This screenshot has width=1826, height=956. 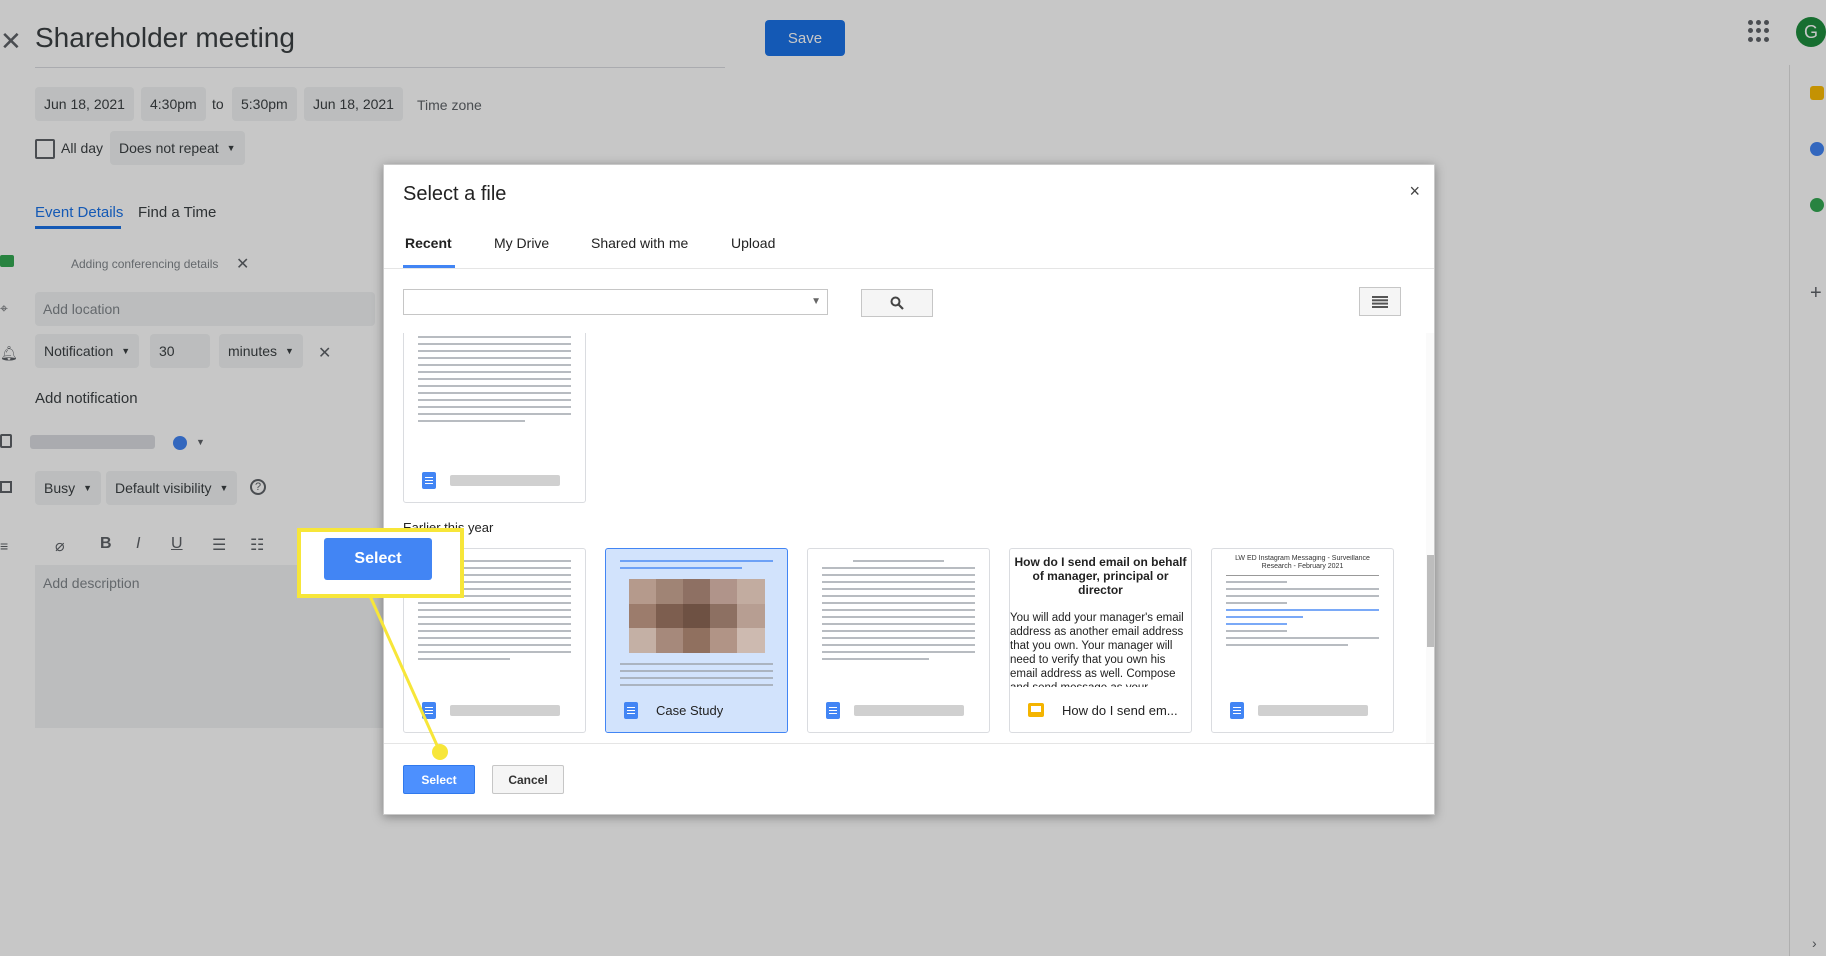 I want to click on file-card-selected: Case Study, so click(x=696, y=640).